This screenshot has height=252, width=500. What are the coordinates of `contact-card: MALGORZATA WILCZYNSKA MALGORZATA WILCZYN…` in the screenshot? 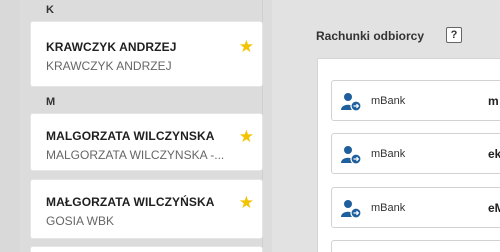 It's located at (146, 142).